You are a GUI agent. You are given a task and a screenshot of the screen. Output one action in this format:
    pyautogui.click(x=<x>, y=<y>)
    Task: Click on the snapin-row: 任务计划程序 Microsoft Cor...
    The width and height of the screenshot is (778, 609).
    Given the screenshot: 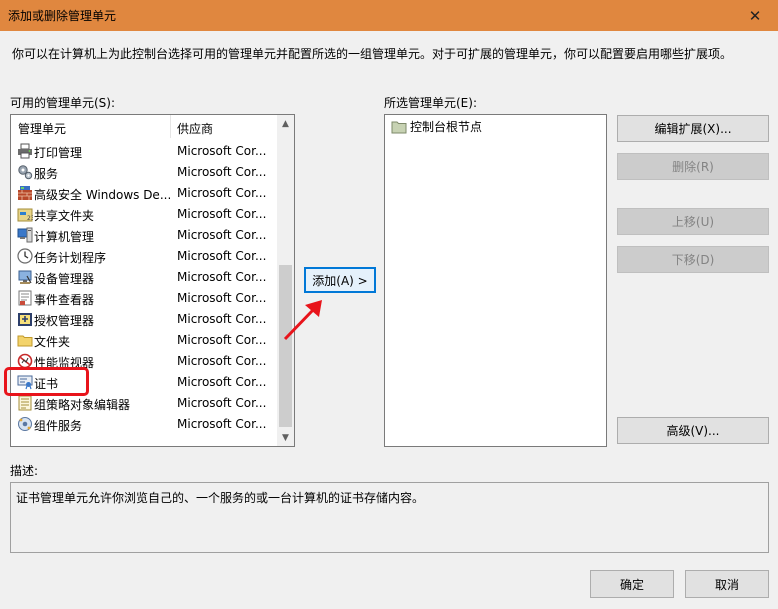 What is the action you would take?
    pyautogui.click(x=145, y=256)
    